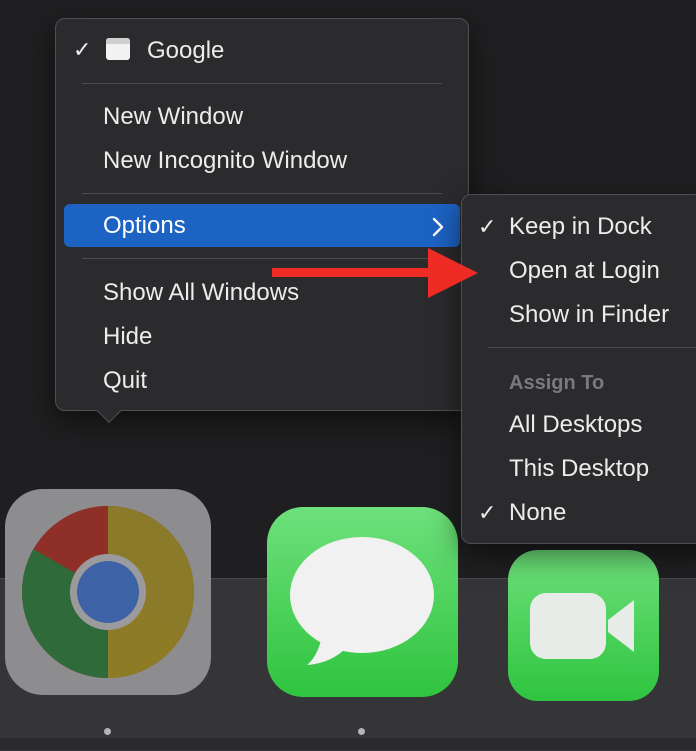 The image size is (696, 751). Describe the element at coordinates (537, 513) in the screenshot. I see `submenu-item-none: None` at that location.